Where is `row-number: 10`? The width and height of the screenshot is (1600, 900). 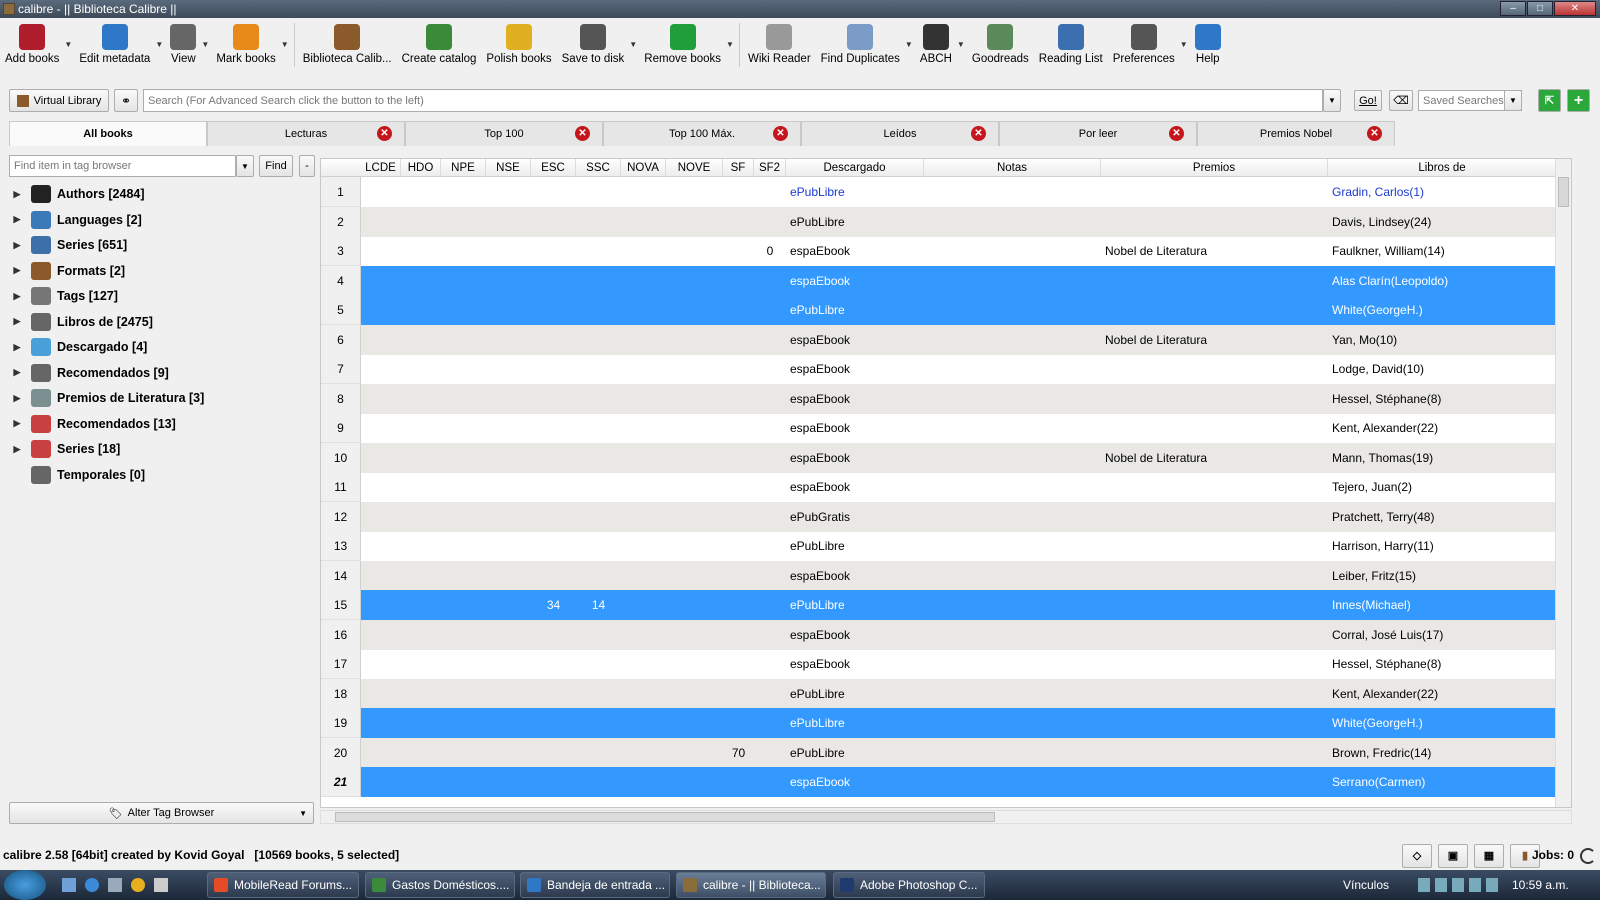
row-number: 10 is located at coordinates (341, 457).